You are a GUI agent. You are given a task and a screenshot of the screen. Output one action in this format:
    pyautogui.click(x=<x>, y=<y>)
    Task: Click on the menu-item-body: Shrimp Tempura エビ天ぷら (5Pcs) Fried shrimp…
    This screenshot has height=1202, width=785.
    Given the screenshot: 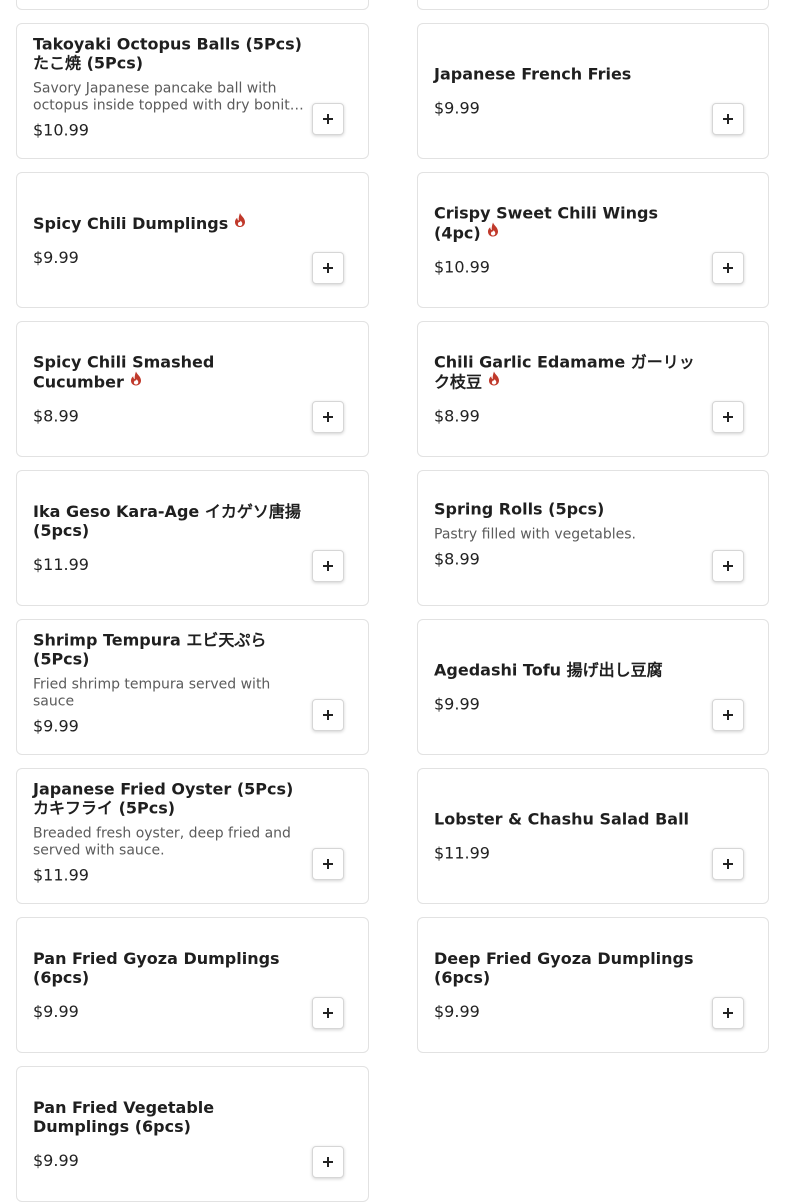 What is the action you would take?
    pyautogui.click(x=170, y=683)
    